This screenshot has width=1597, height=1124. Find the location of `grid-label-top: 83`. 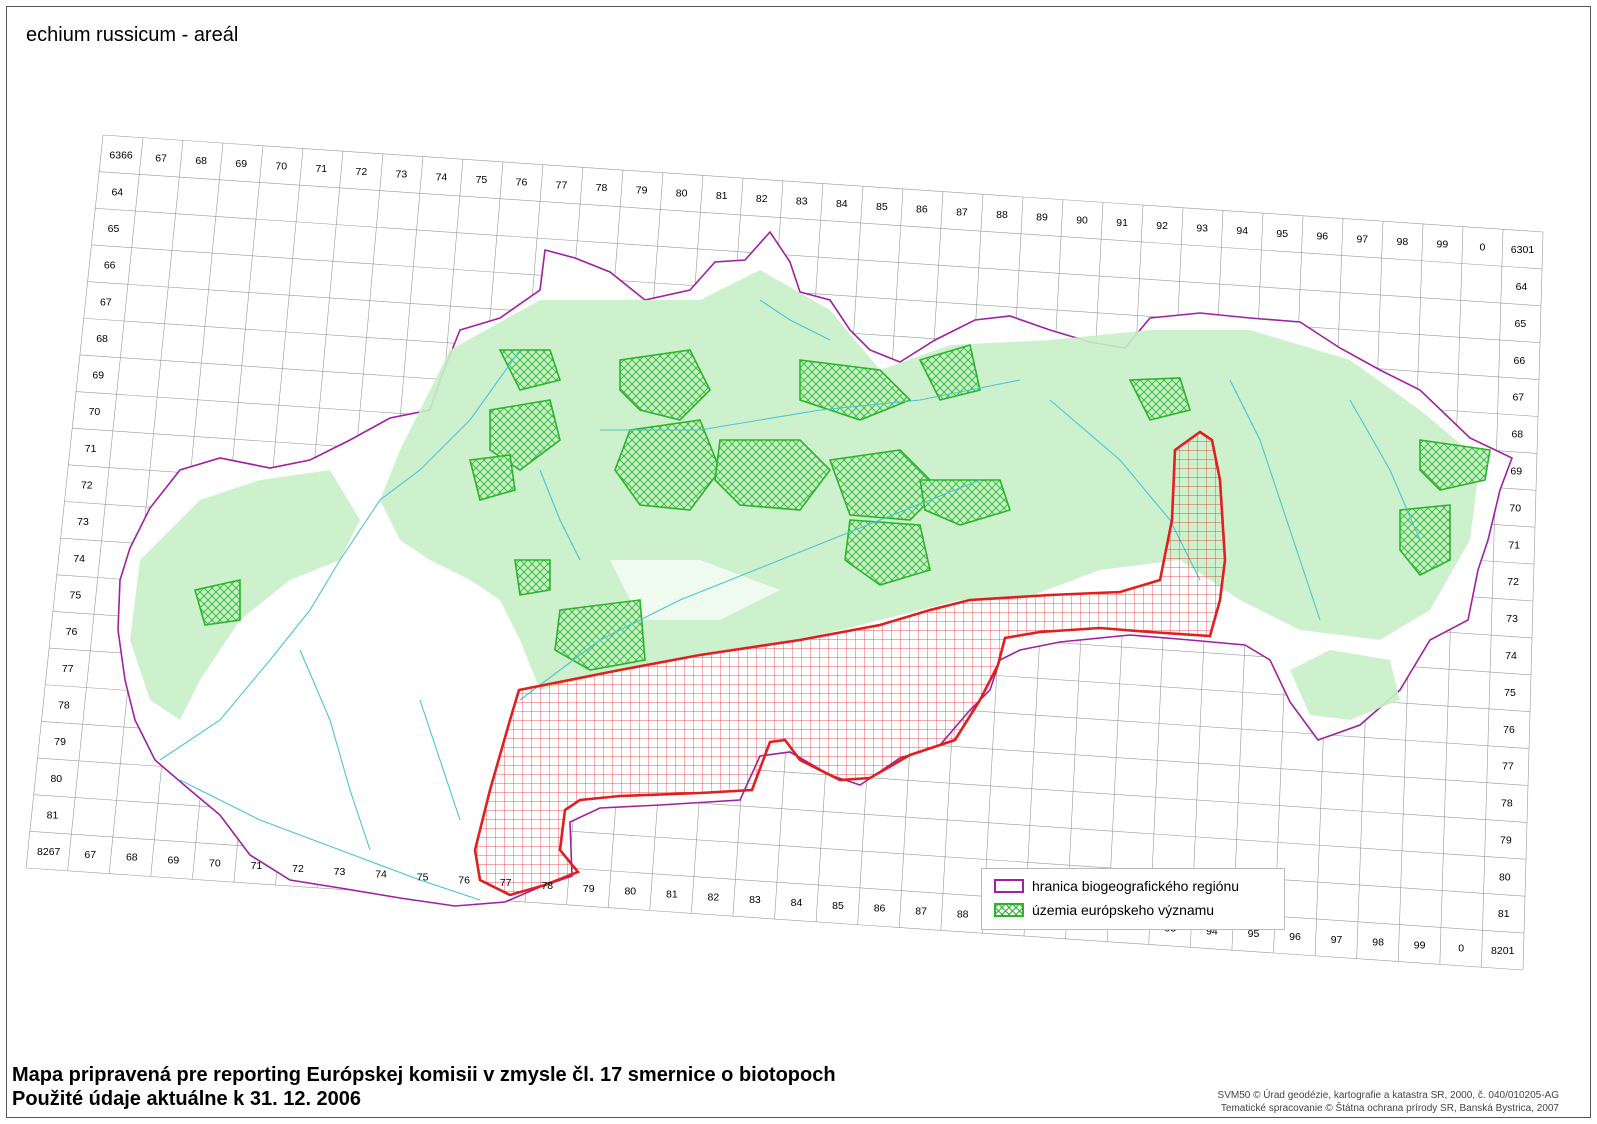

grid-label-top: 83 is located at coordinates (802, 202).